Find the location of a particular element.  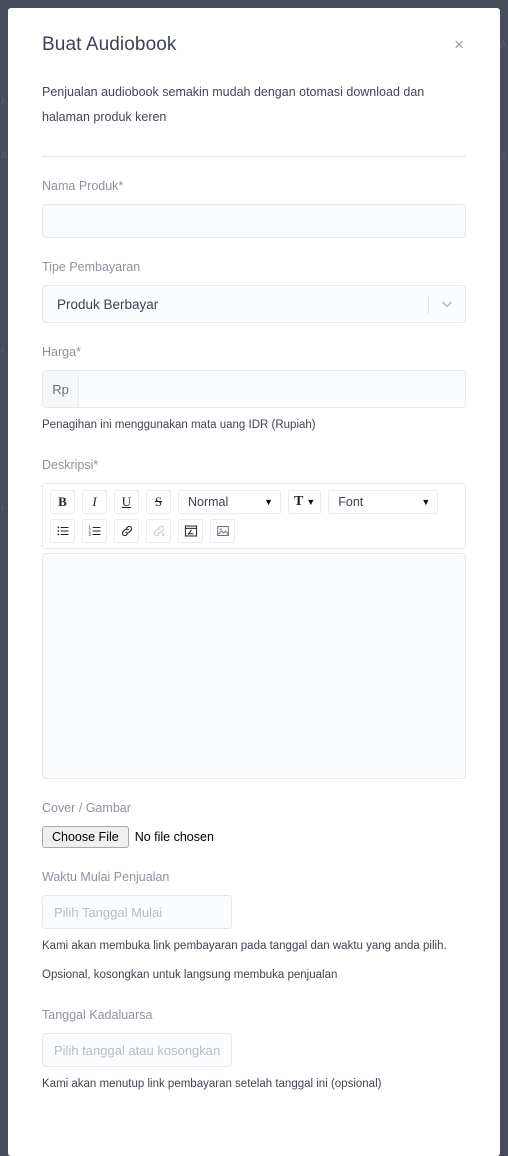

image-icon is located at coordinates (222, 531).